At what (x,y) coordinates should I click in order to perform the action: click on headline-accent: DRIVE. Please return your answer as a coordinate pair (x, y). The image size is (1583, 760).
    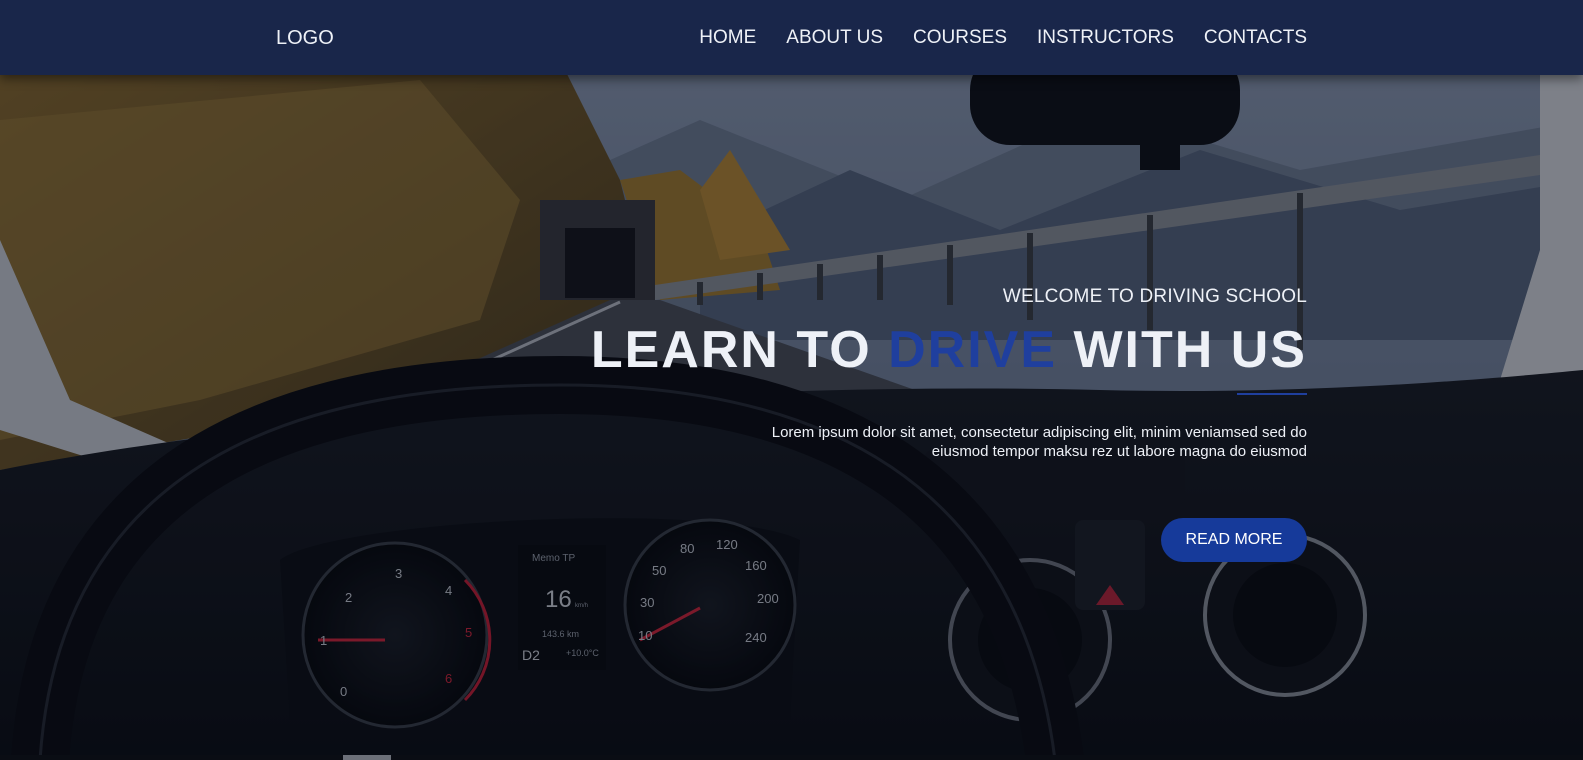
    Looking at the image, I should click on (973, 350).